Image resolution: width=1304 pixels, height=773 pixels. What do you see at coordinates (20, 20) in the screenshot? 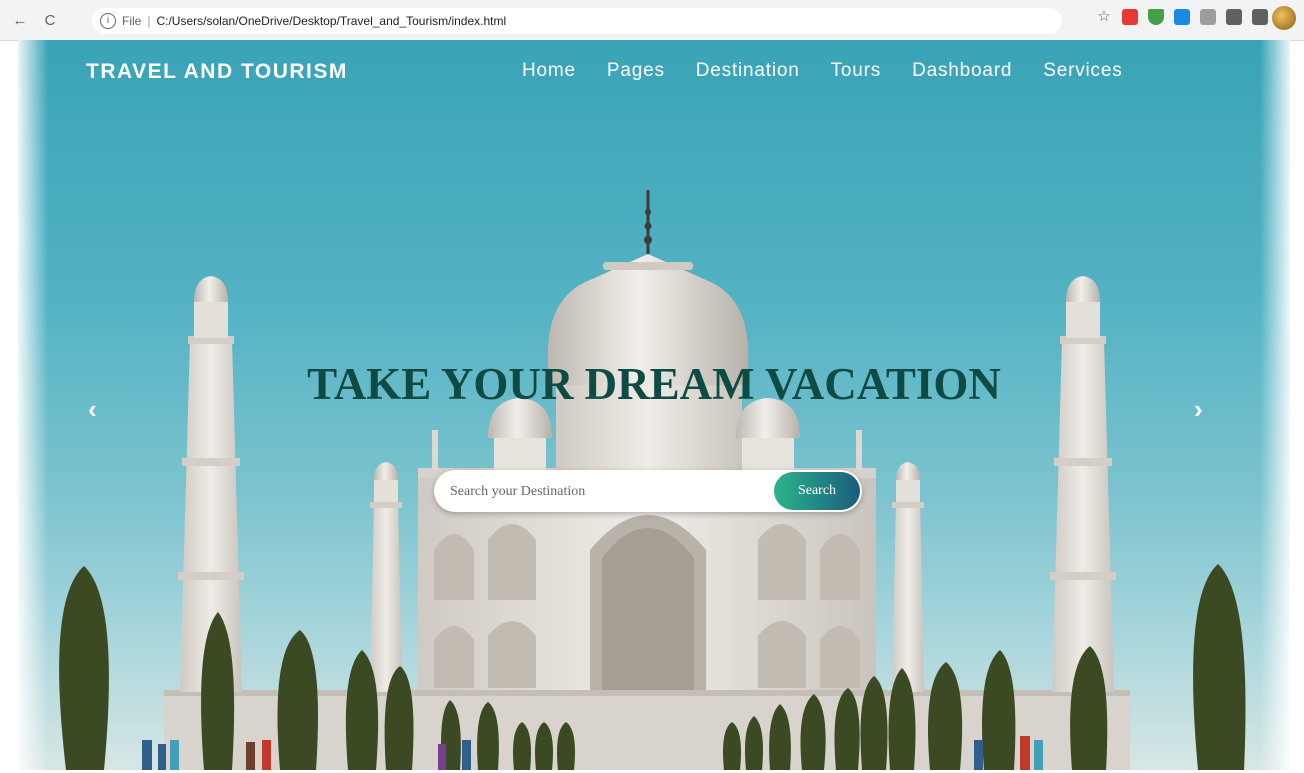
I see `back-icon: ←` at bounding box center [20, 20].